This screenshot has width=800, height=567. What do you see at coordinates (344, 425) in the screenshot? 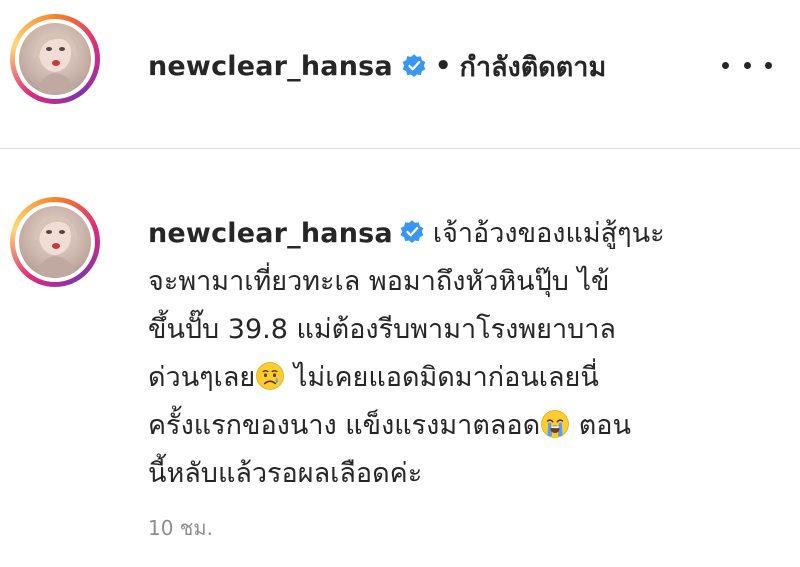
I see `caption-line-5: ครั้งแรกของนาง แข็งแรงมาตลอด` at bounding box center [344, 425].